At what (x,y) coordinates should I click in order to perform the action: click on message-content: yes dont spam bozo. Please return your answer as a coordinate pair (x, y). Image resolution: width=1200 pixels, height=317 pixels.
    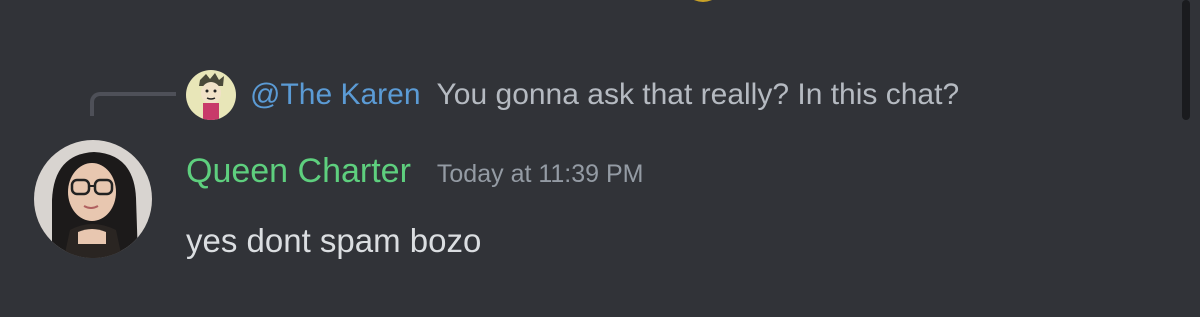
    Looking at the image, I should click on (334, 240).